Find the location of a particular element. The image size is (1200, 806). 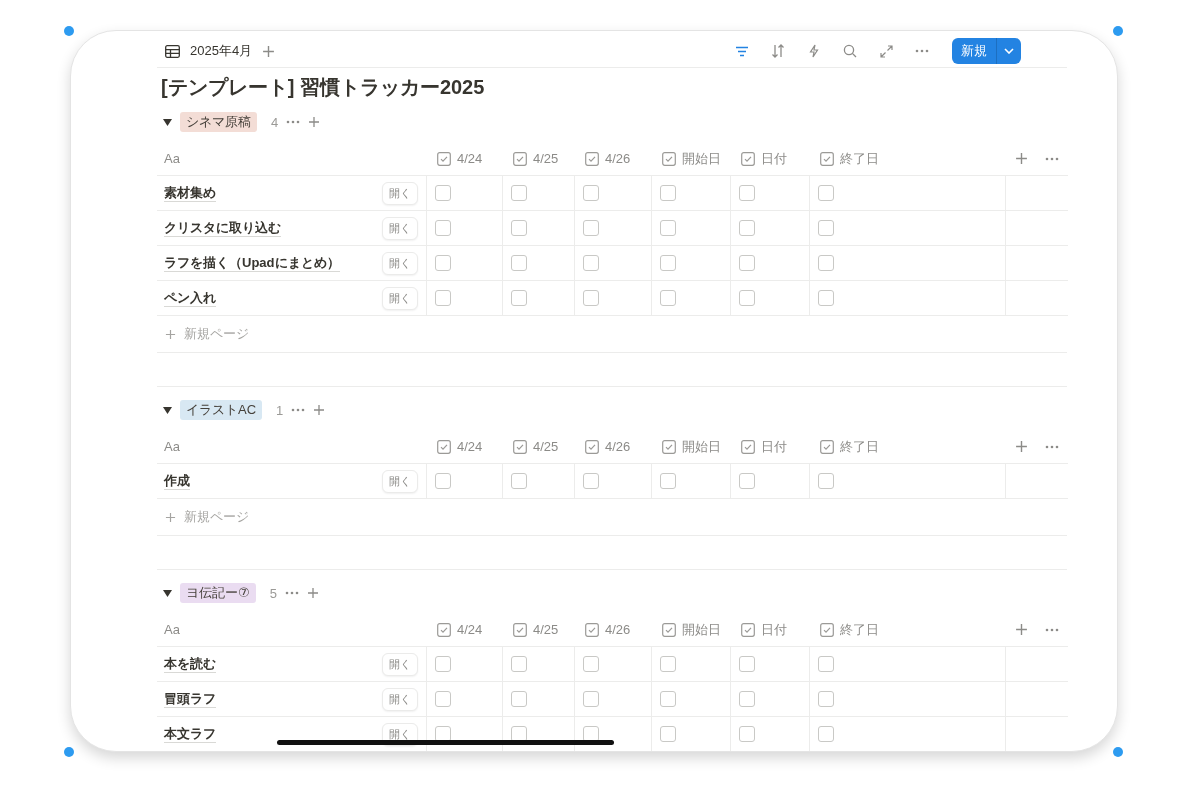

page-title: 作成 is located at coordinates (177, 481).